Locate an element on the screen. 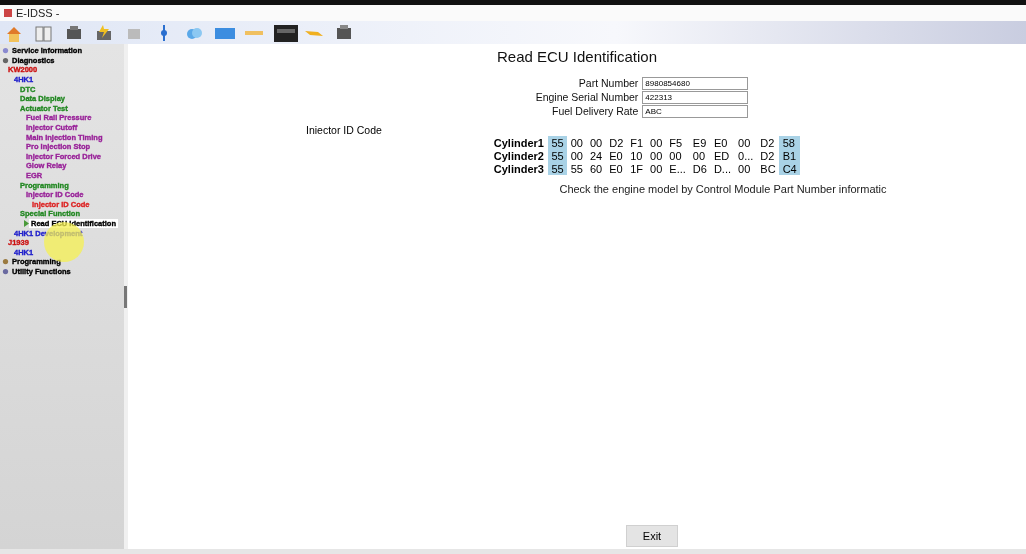 Image resolution: width=1026 pixels, height=554 pixels. section-label: Iniector ID Code is located at coordinates (344, 130).